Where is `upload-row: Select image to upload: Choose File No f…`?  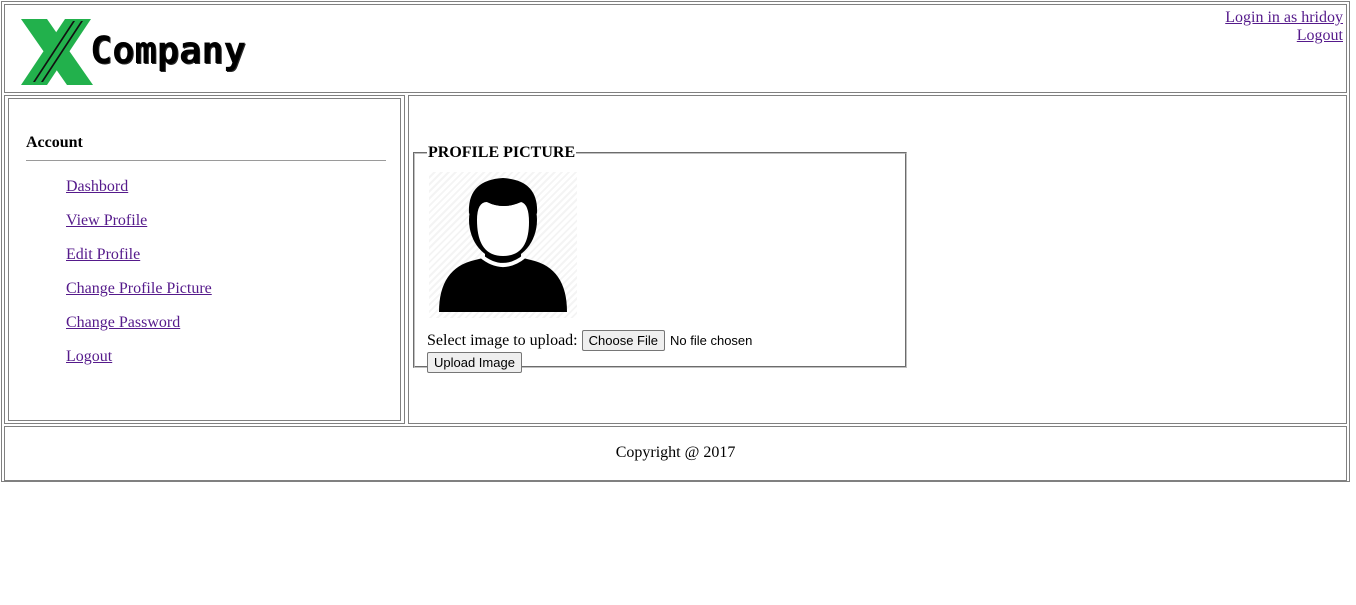 upload-row: Select image to upload: Choose File No f… is located at coordinates (589, 340).